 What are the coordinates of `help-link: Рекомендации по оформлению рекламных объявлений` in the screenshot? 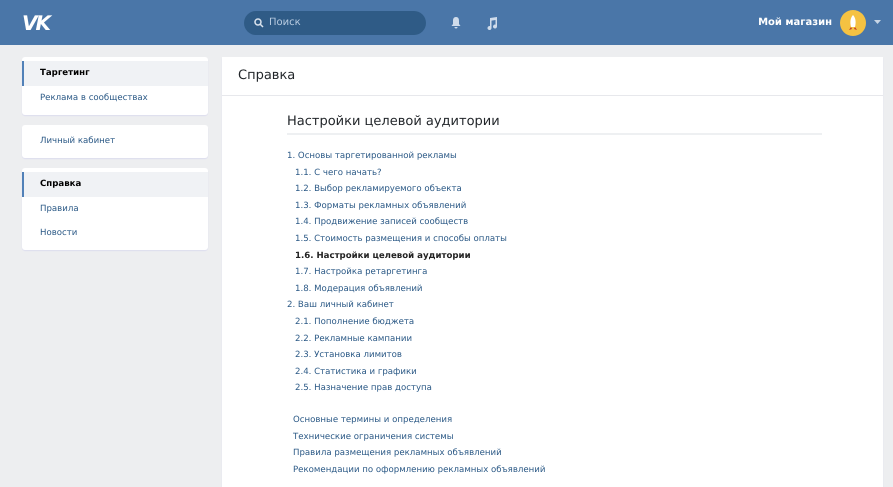 It's located at (557, 470).